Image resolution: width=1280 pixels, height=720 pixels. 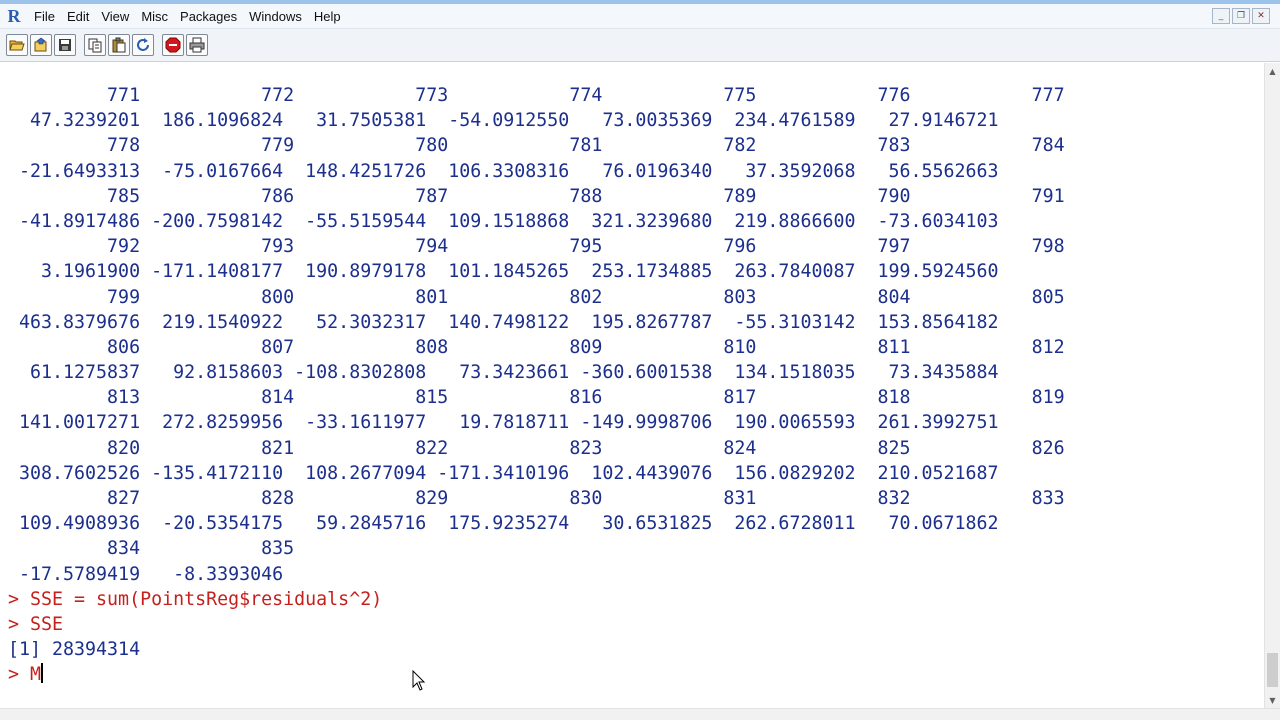 I want to click on open-folder-icon, so click(x=17, y=45).